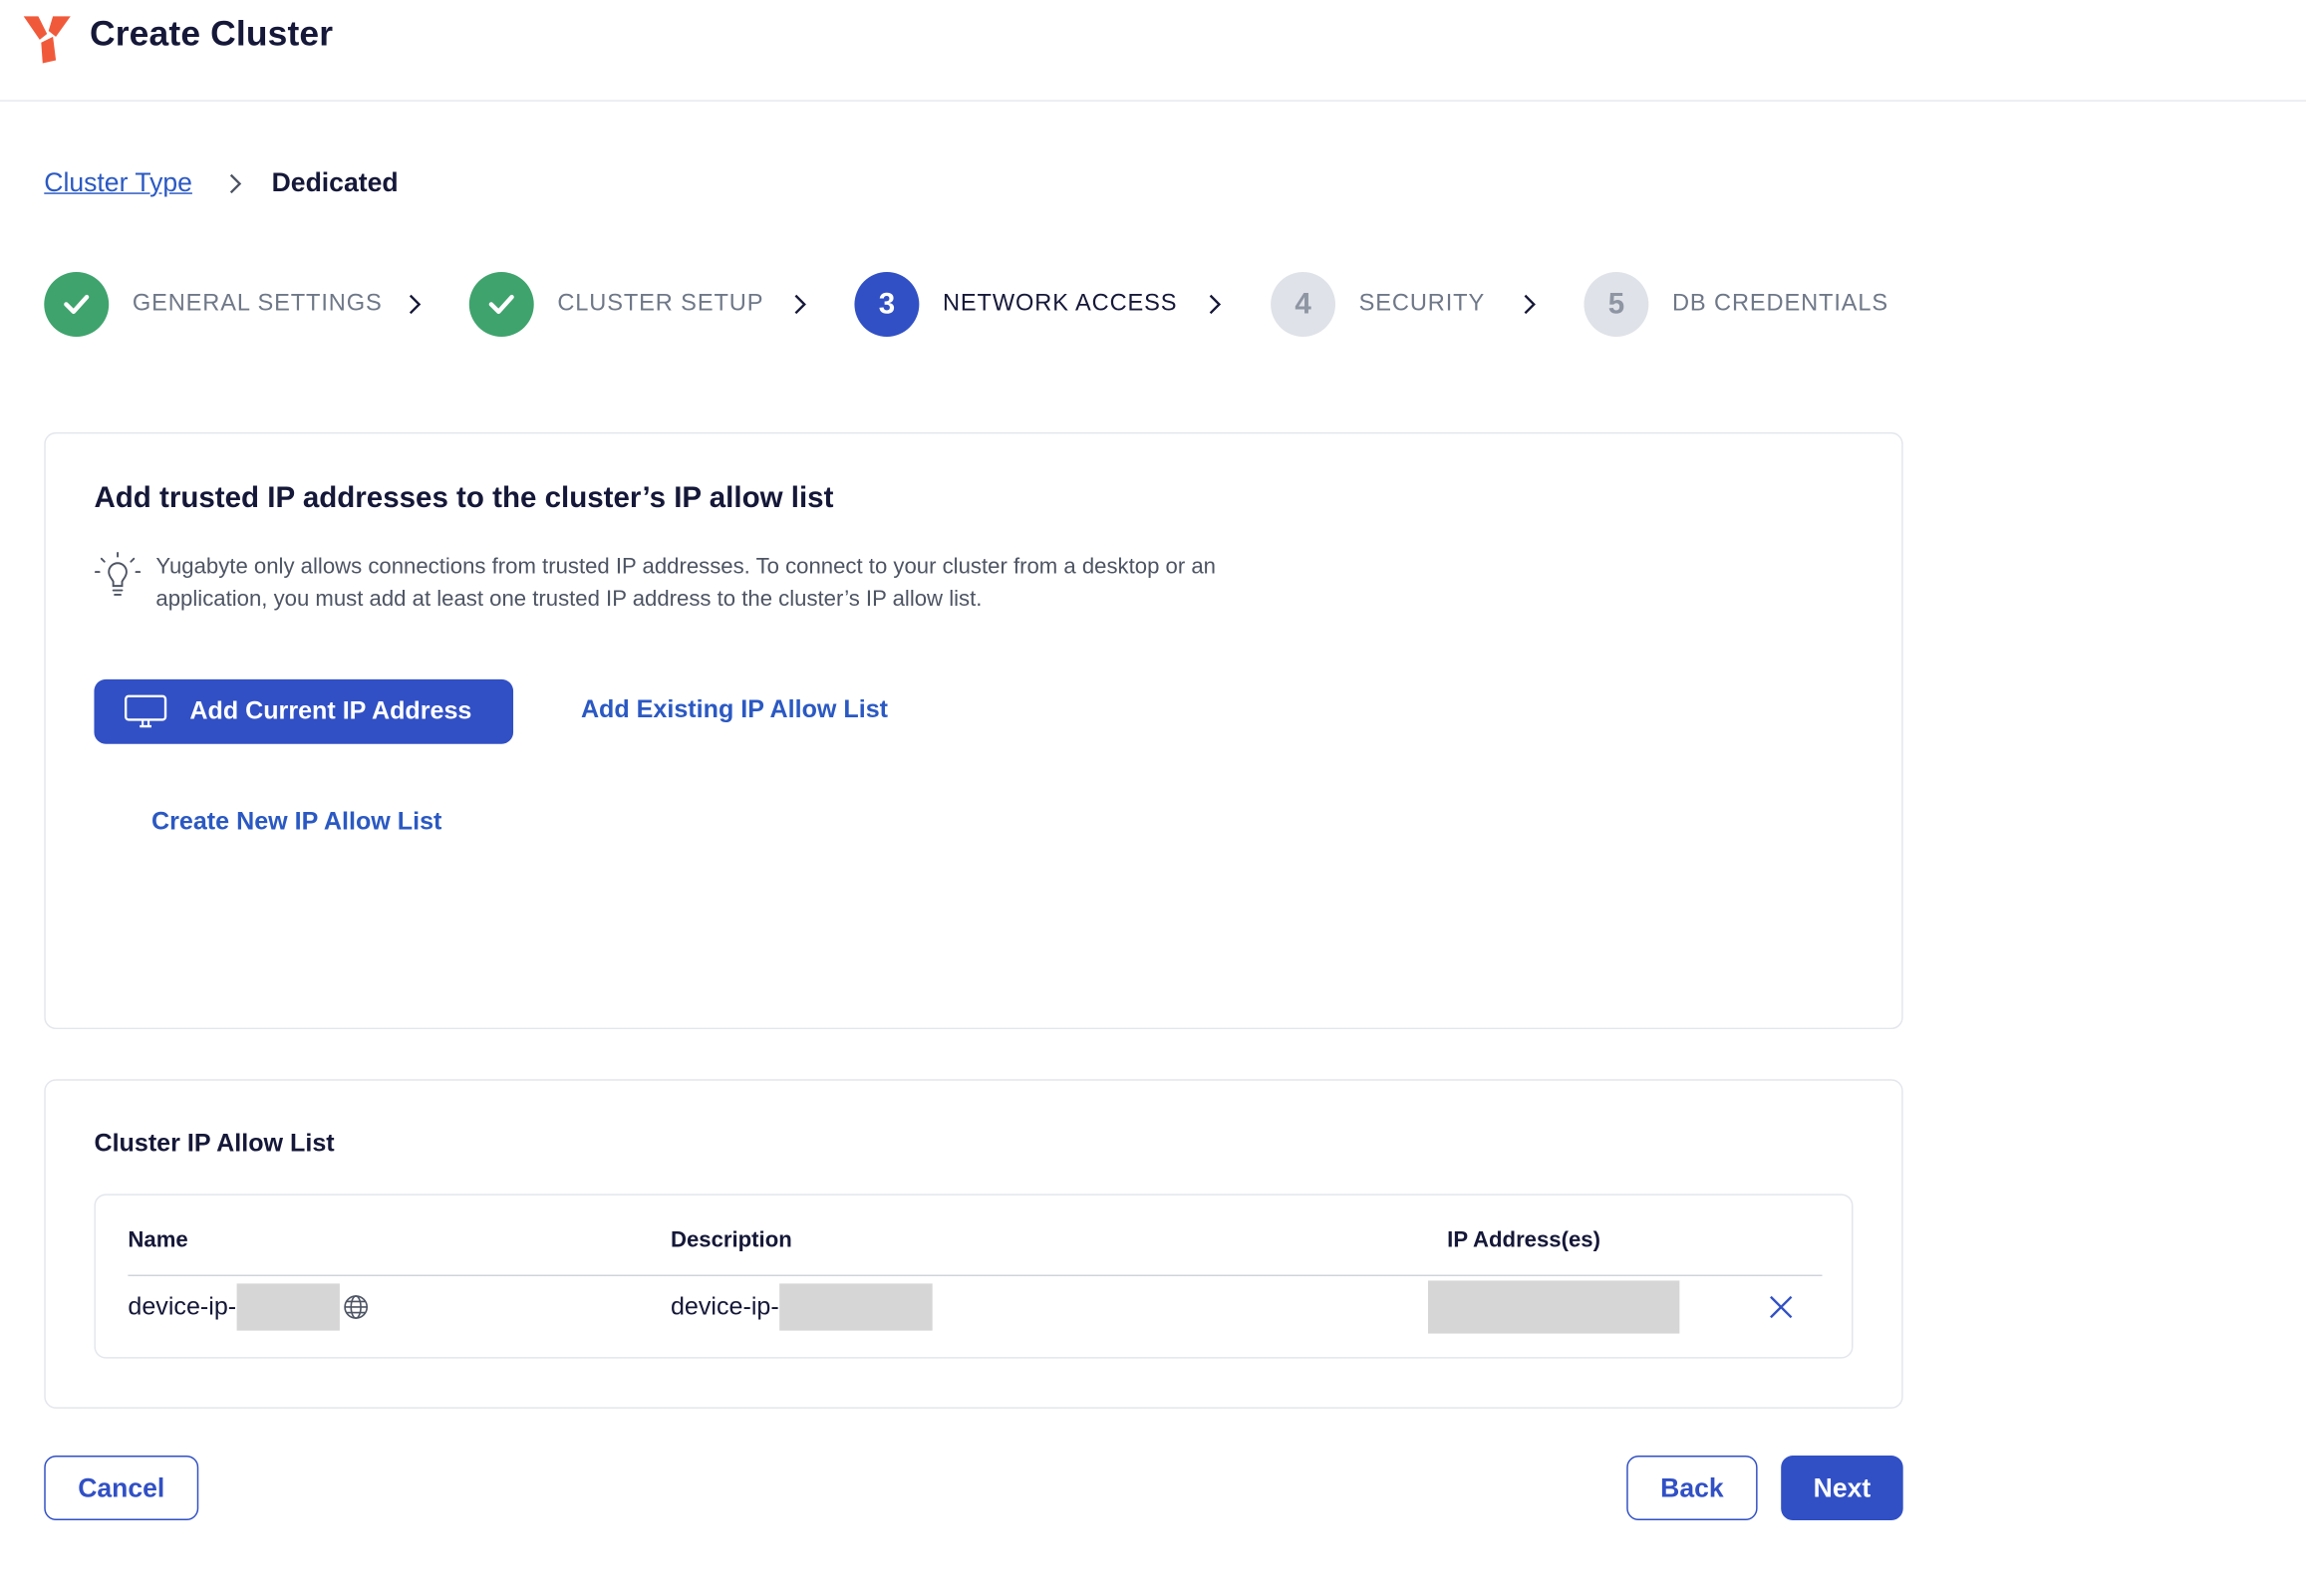 Image resolution: width=2306 pixels, height=1596 pixels. I want to click on table-row: device-ip- device-ip-, so click(975, 1307).